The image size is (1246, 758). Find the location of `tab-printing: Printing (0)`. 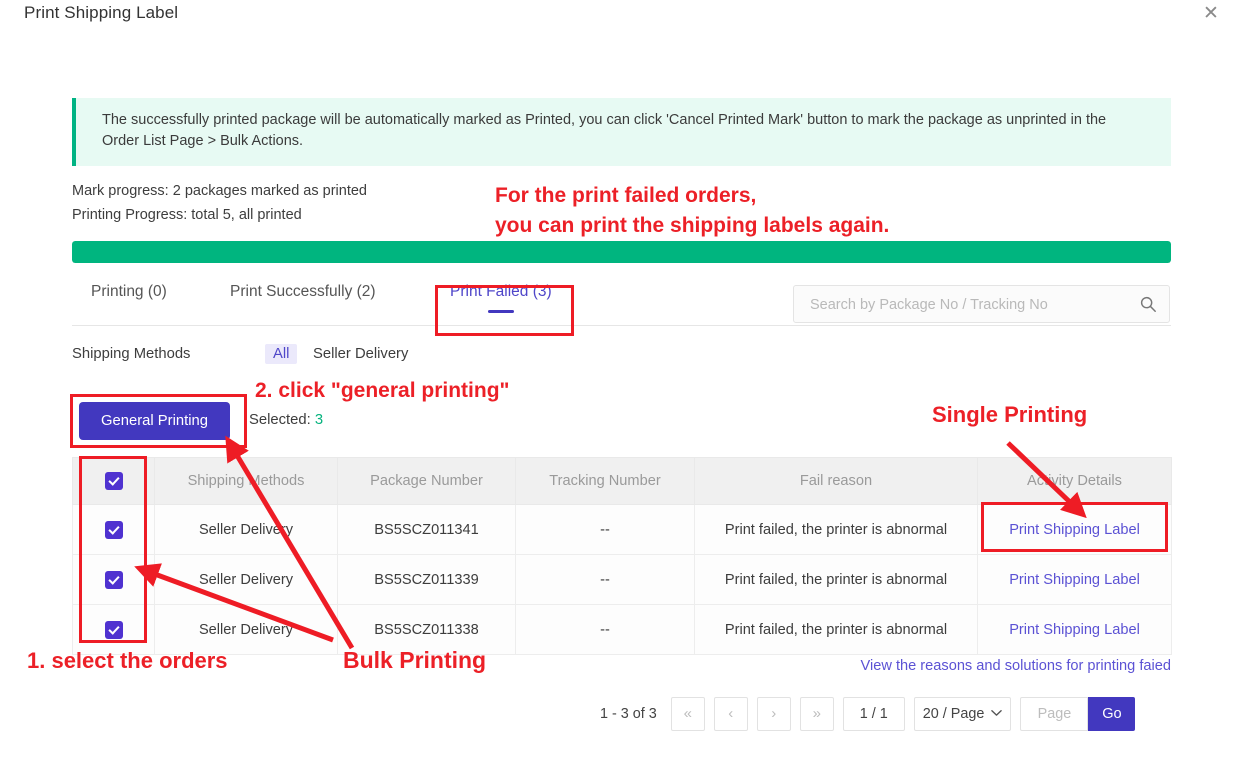

tab-printing: Printing (0) is located at coordinates (129, 298).